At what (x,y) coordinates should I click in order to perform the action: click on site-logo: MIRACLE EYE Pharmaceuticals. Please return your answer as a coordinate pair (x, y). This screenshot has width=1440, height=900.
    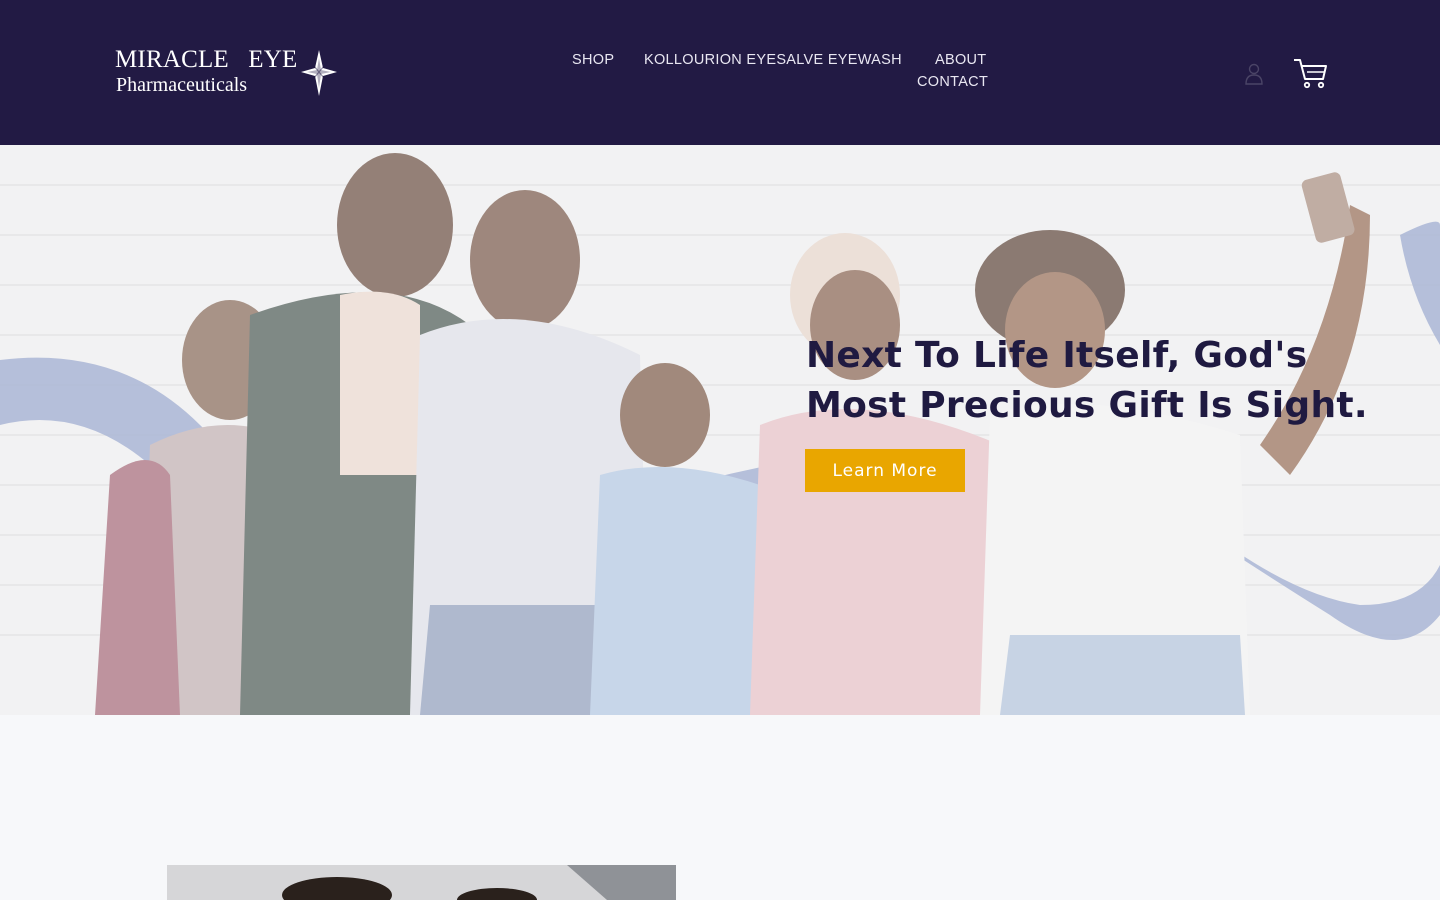
    Looking at the image, I should click on (230, 74).